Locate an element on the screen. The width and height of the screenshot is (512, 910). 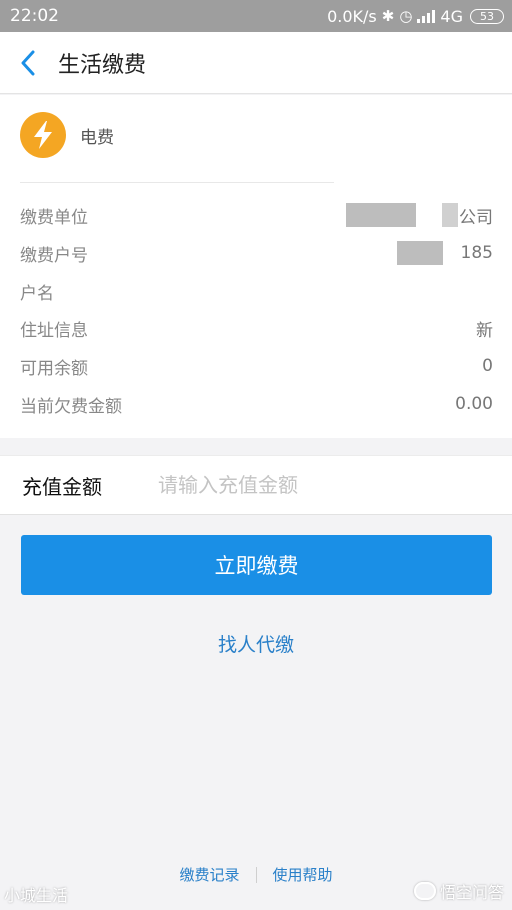
battery-icon: 53 is located at coordinates (487, 16).